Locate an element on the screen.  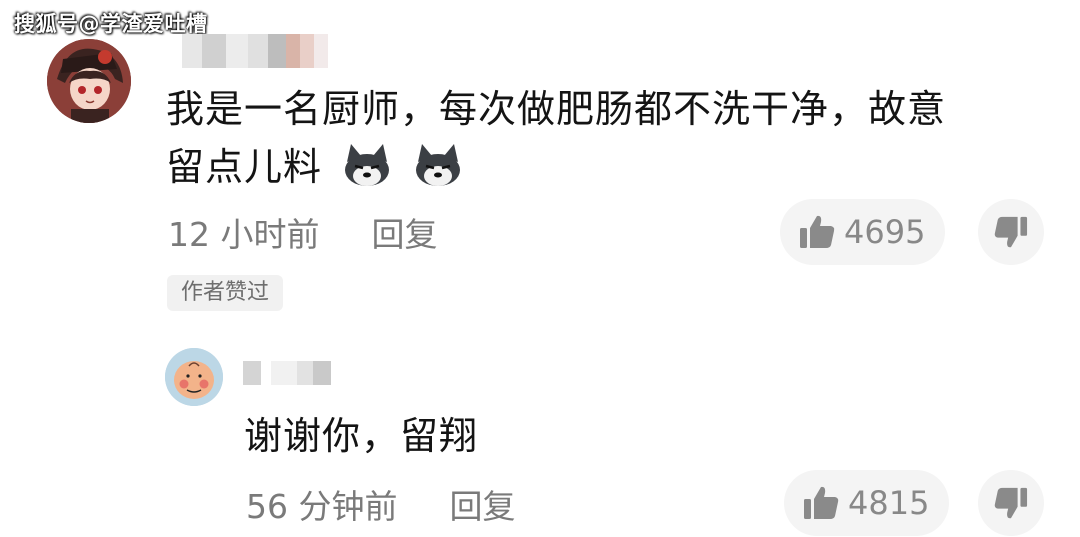
like-count: 4695 is located at coordinates (885, 232).